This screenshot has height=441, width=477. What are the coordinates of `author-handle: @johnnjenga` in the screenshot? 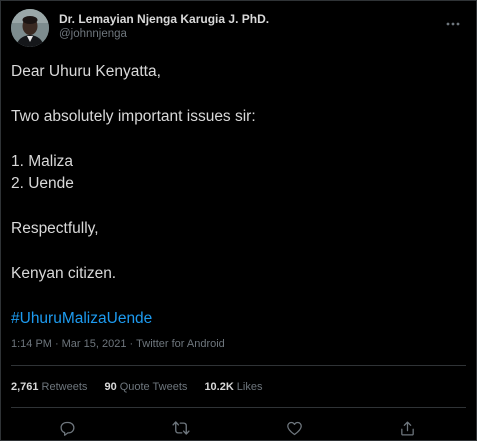 It's located at (164, 34).